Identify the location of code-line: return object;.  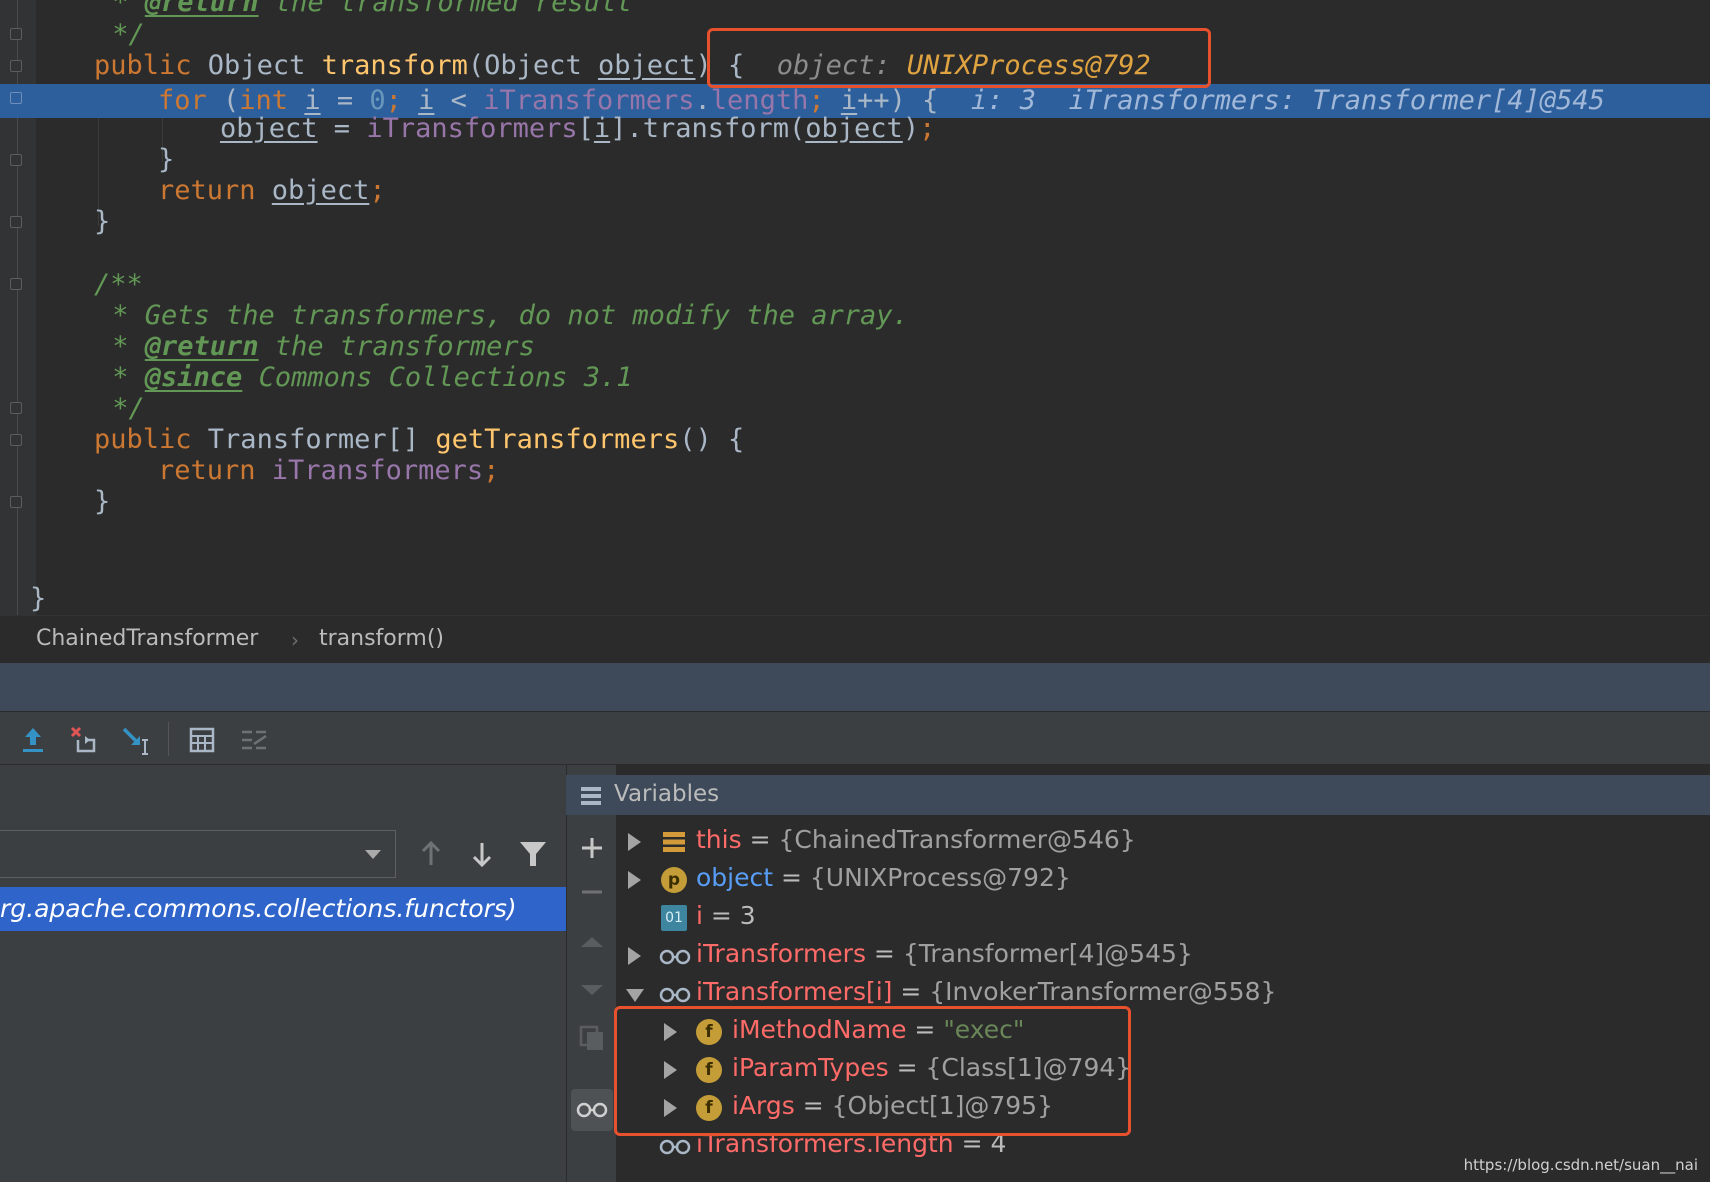
(272, 191).